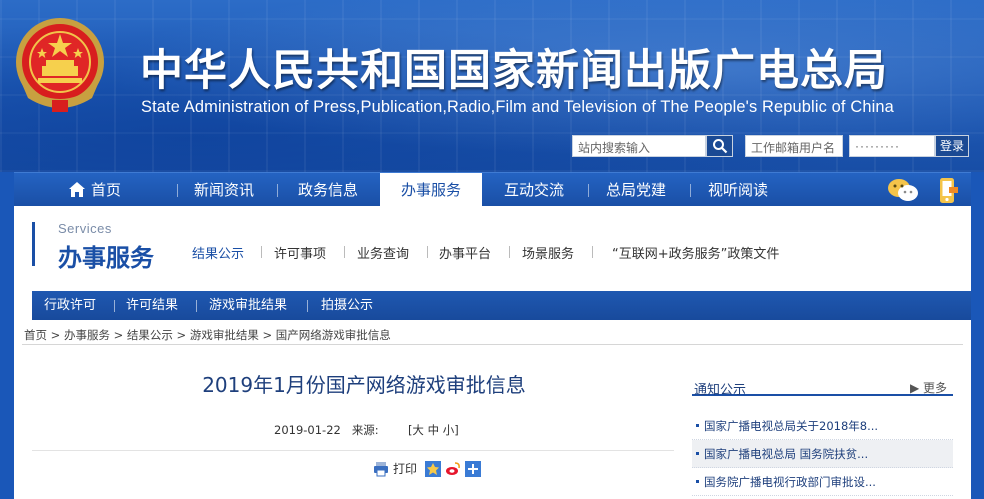 This screenshot has height=499, width=984. What do you see at coordinates (928, 387) in the screenshot?
I see `sidebar-more-link: ▶ 更多` at bounding box center [928, 387].